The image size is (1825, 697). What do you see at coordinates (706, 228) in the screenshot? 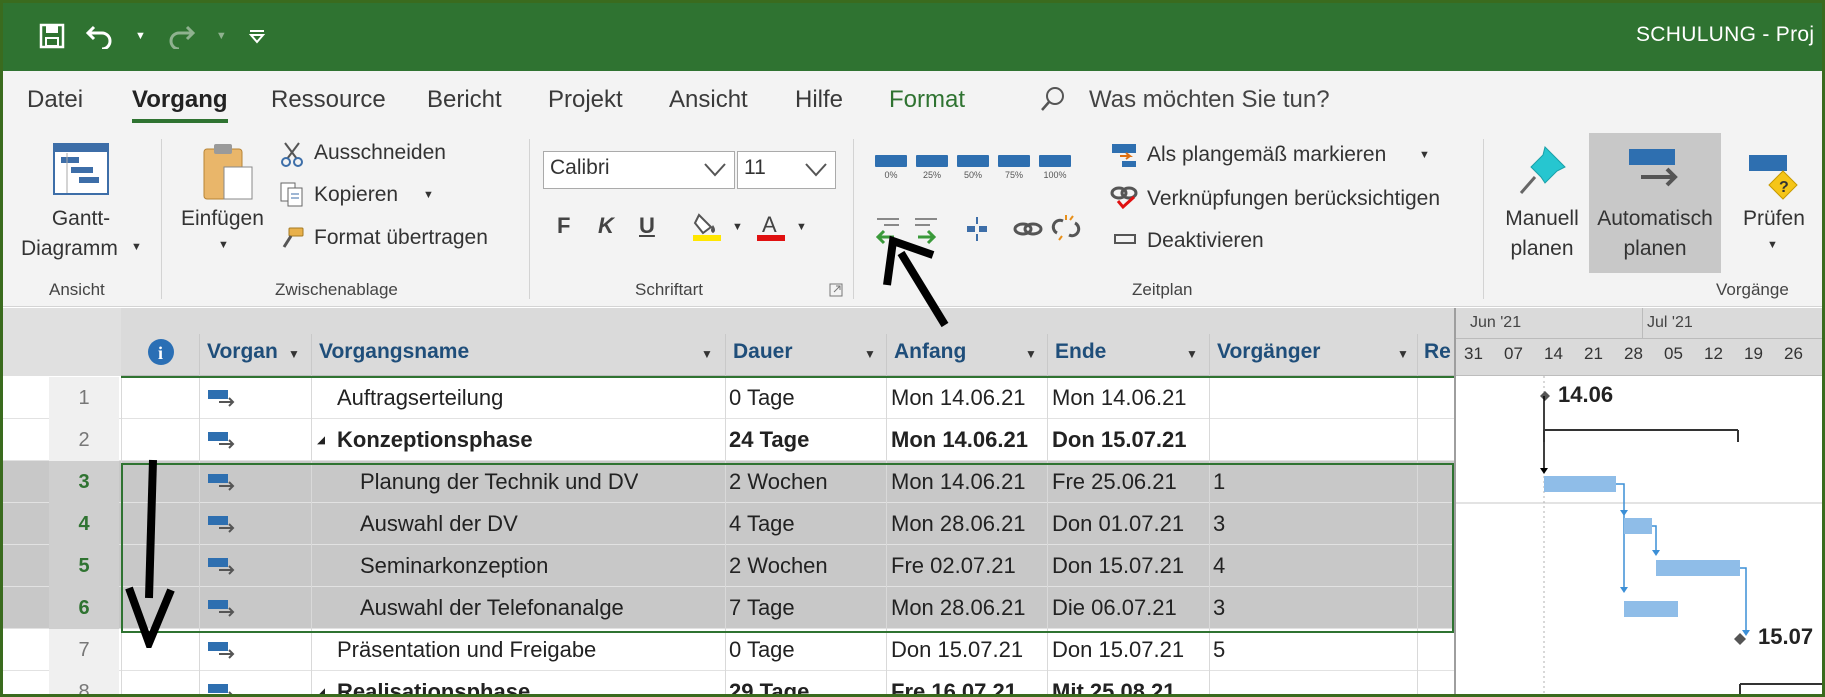
I see `highlight-color-icon` at bounding box center [706, 228].